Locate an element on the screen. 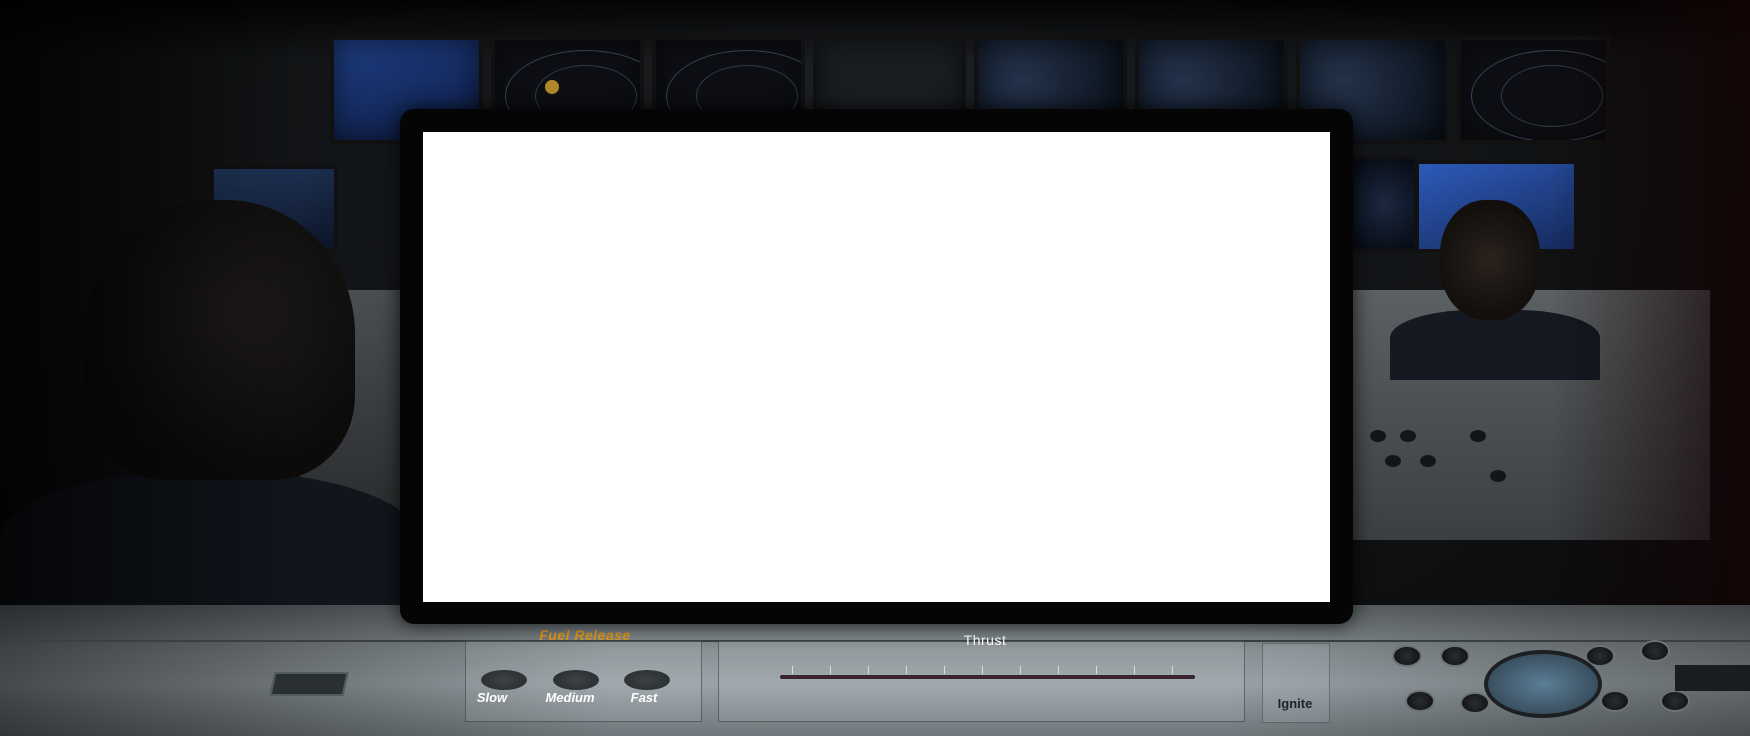  operator-silhouette is located at coordinates (1490, 260).